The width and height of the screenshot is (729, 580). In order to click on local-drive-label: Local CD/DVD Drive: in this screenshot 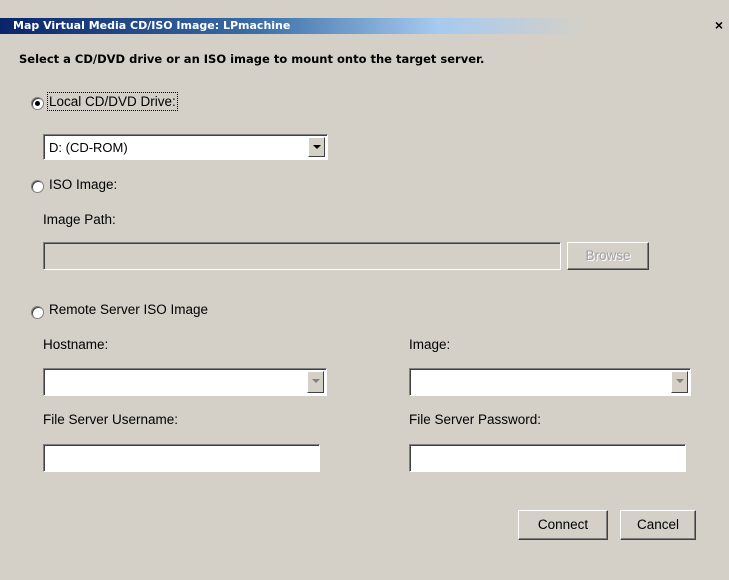, I will do `click(112, 101)`.